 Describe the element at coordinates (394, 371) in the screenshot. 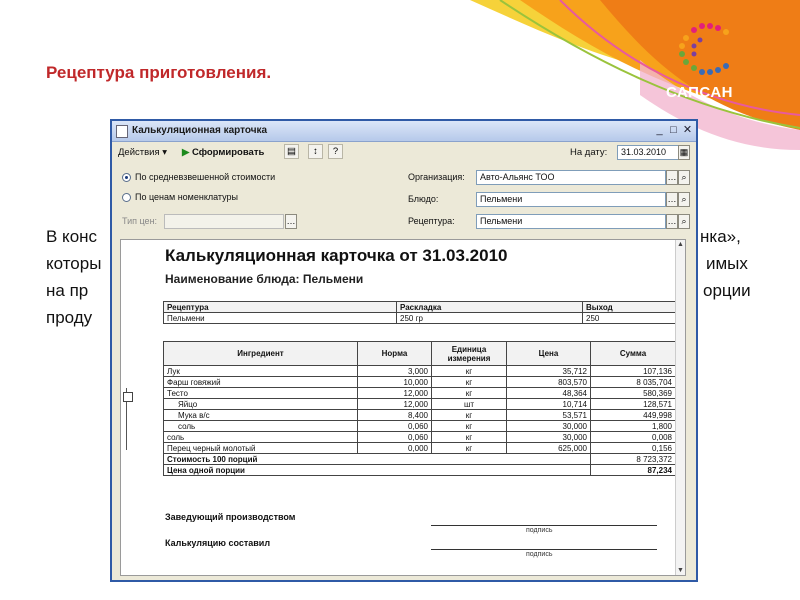

I see `ingredient-norm: 3,000` at that location.